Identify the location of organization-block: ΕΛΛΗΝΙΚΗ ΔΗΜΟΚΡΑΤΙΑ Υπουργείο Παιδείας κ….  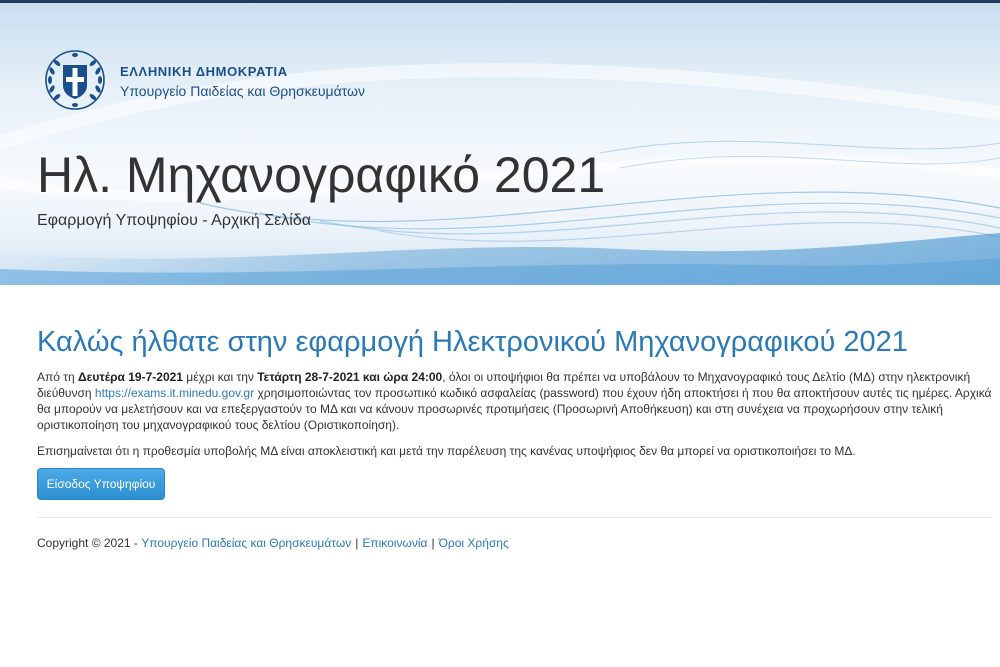
(242, 82).